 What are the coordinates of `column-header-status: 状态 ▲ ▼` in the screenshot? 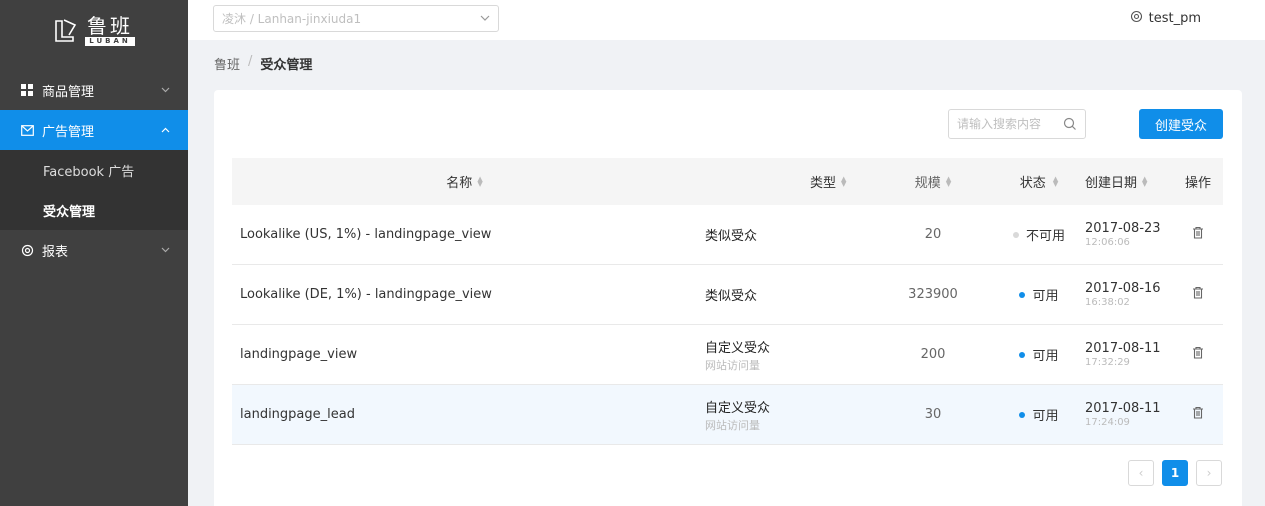 It's located at (1039, 181).